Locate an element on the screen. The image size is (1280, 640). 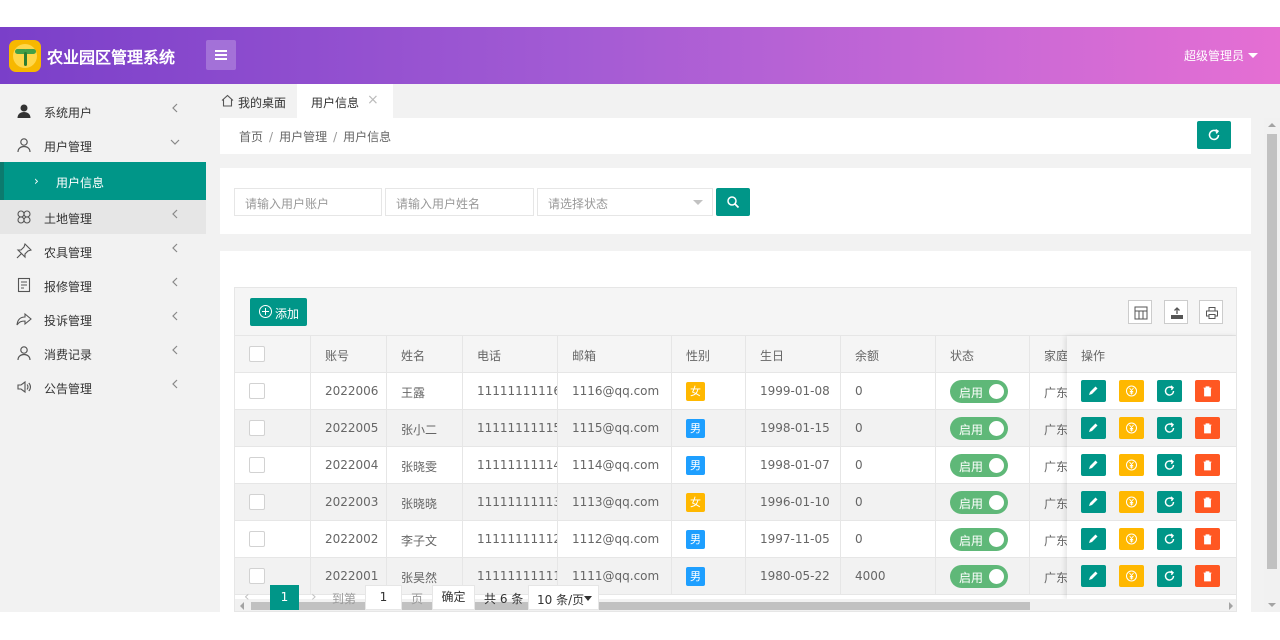
breadcrumb: 首页 / 用户管理 / 用户信息 is located at coordinates (315, 136).